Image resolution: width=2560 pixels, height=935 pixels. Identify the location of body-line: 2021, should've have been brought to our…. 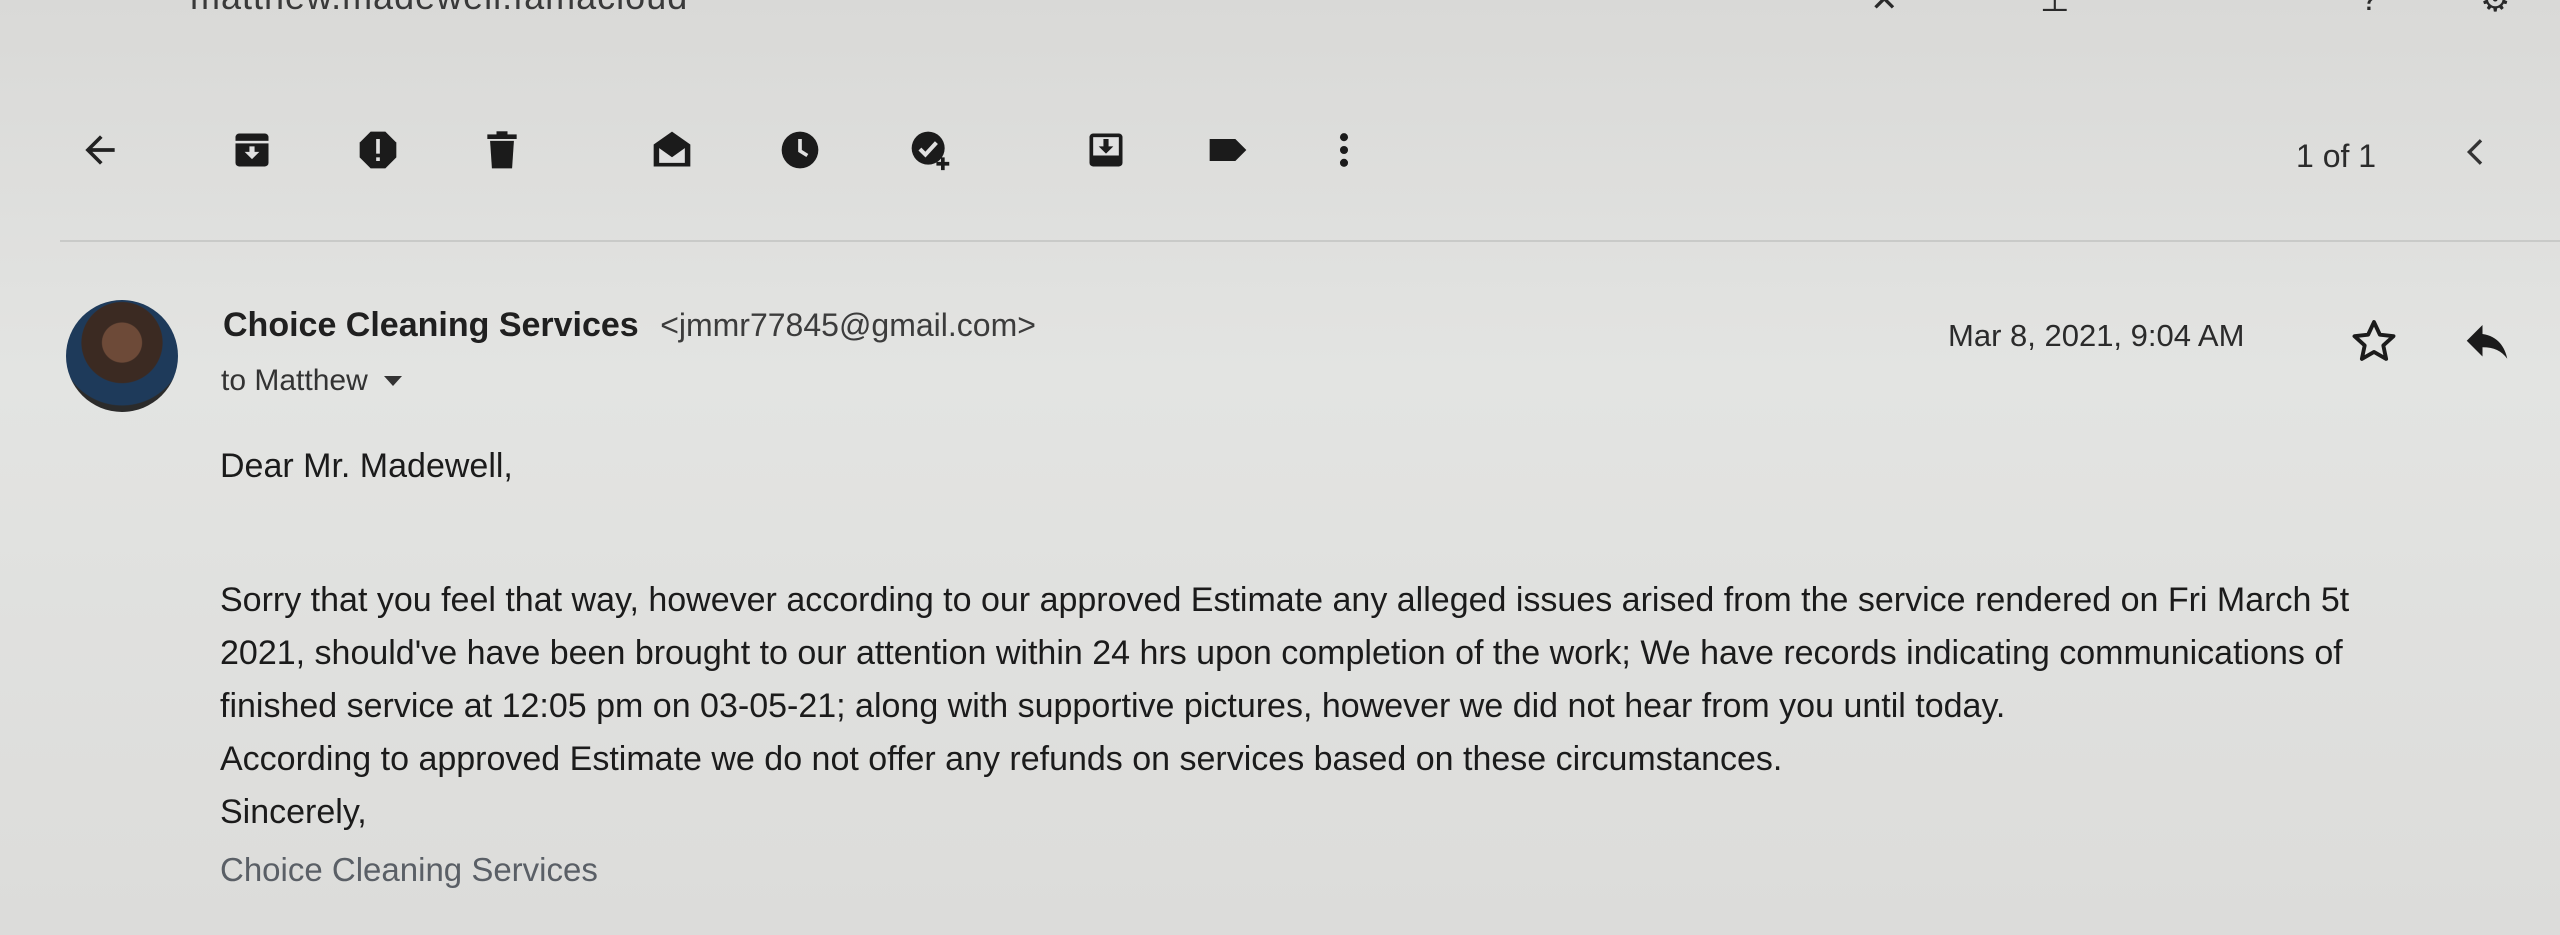
(1281, 653).